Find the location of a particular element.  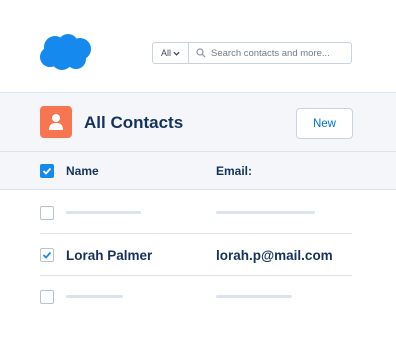

select-all-checkbox is located at coordinates (47, 171).